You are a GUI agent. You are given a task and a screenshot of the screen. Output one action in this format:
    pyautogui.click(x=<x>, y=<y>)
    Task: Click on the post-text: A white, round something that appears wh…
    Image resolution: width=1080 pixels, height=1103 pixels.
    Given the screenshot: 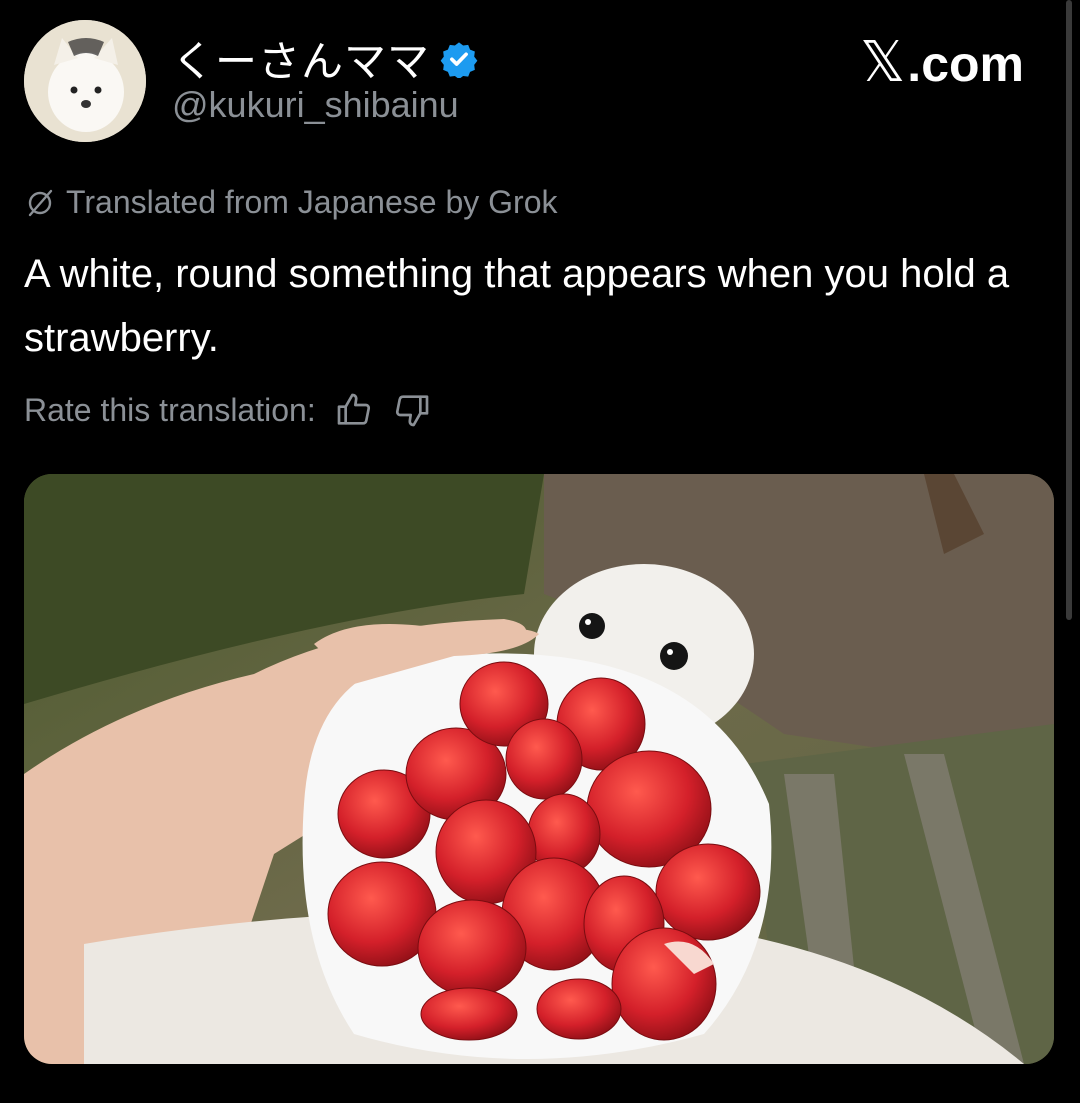 What is the action you would take?
    pyautogui.click(x=517, y=306)
    